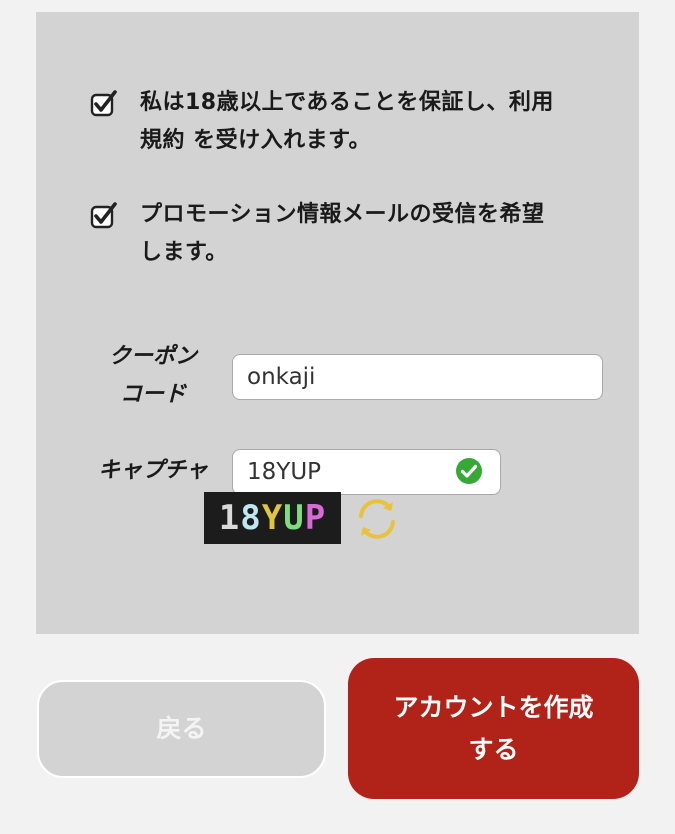 The height and width of the screenshot is (834, 675). I want to click on coupon-code-input: onkaji, so click(417, 377).